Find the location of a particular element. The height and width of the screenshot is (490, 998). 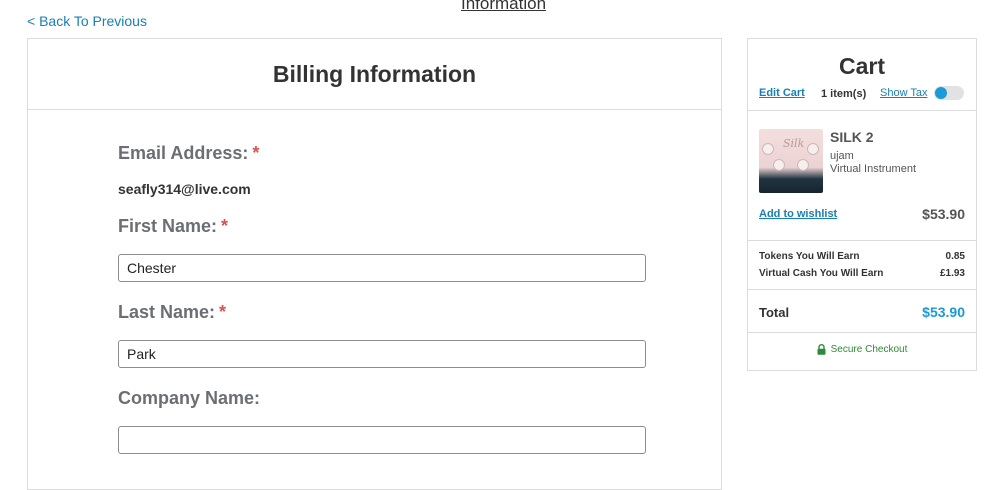

virtual-cash-value: £1.93 is located at coordinates (952, 273).